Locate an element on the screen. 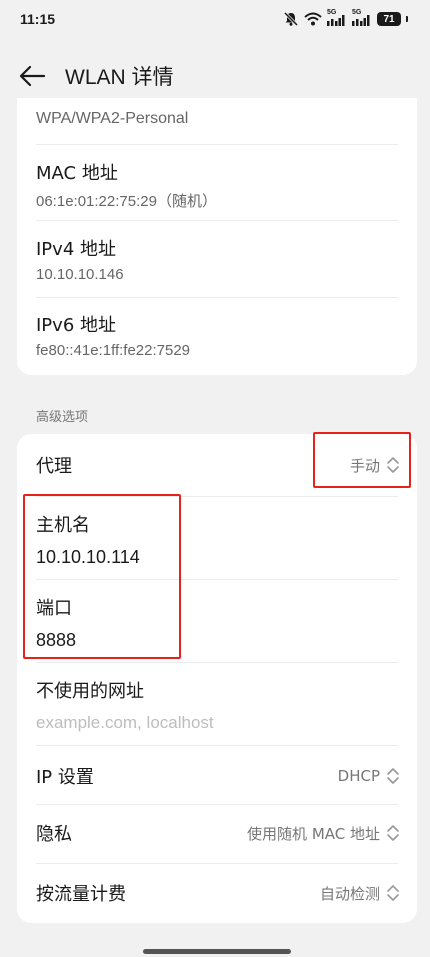  home-indicator is located at coordinates (217, 951).